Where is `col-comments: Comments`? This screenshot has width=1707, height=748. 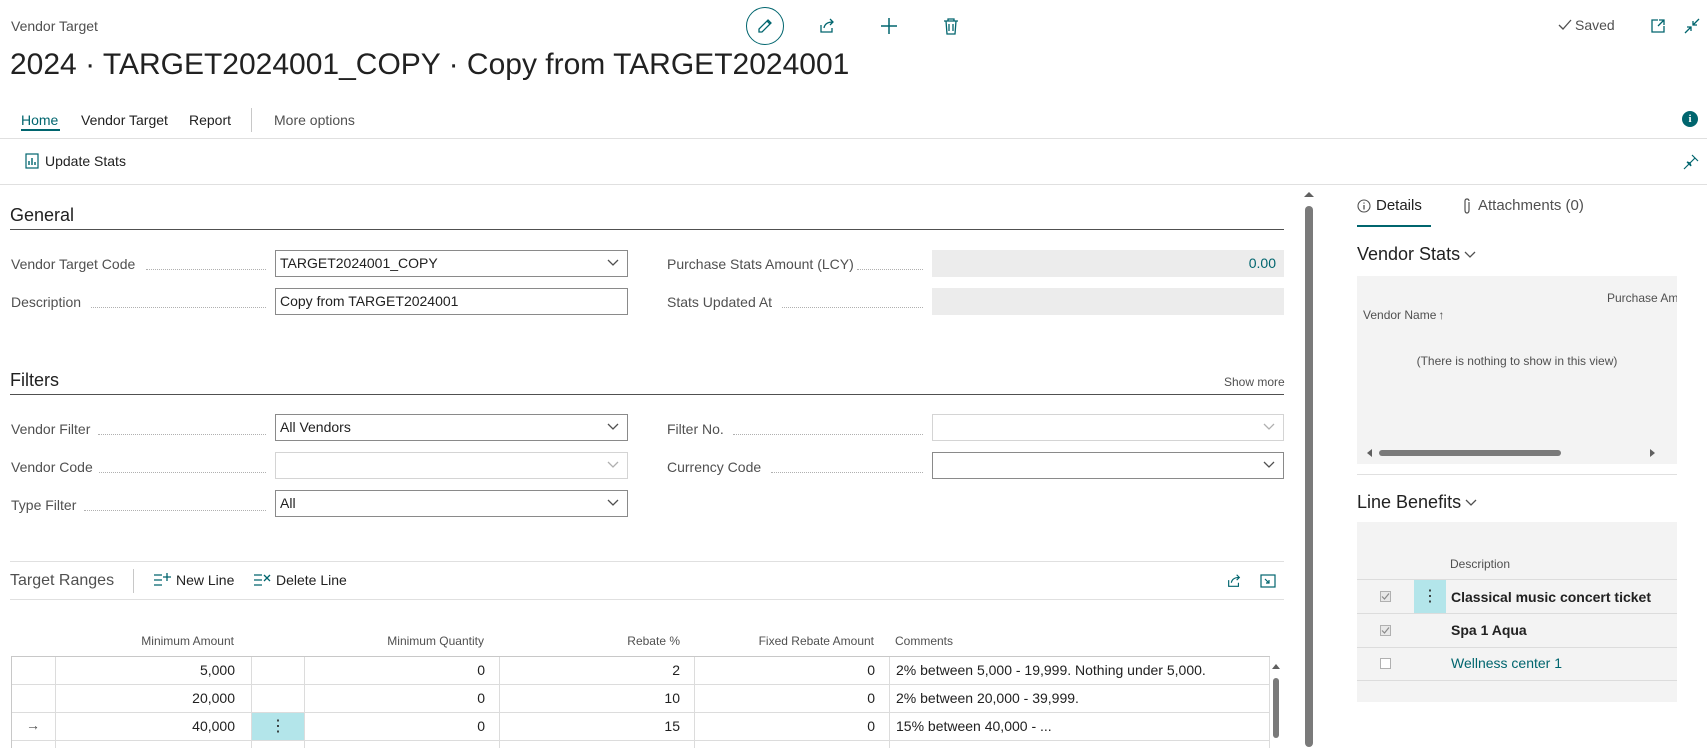 col-comments: Comments is located at coordinates (924, 641).